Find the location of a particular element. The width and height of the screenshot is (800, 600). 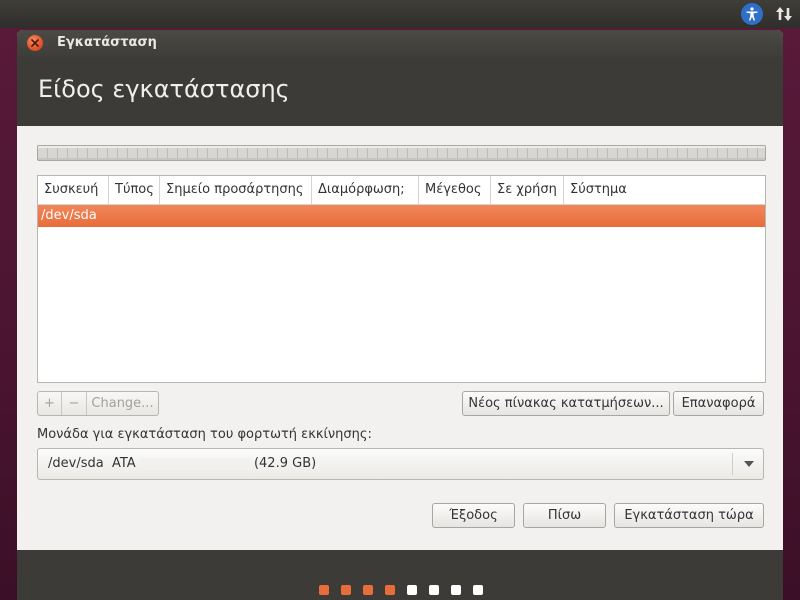

revert-button: Επαναφορά is located at coordinates (718, 403).